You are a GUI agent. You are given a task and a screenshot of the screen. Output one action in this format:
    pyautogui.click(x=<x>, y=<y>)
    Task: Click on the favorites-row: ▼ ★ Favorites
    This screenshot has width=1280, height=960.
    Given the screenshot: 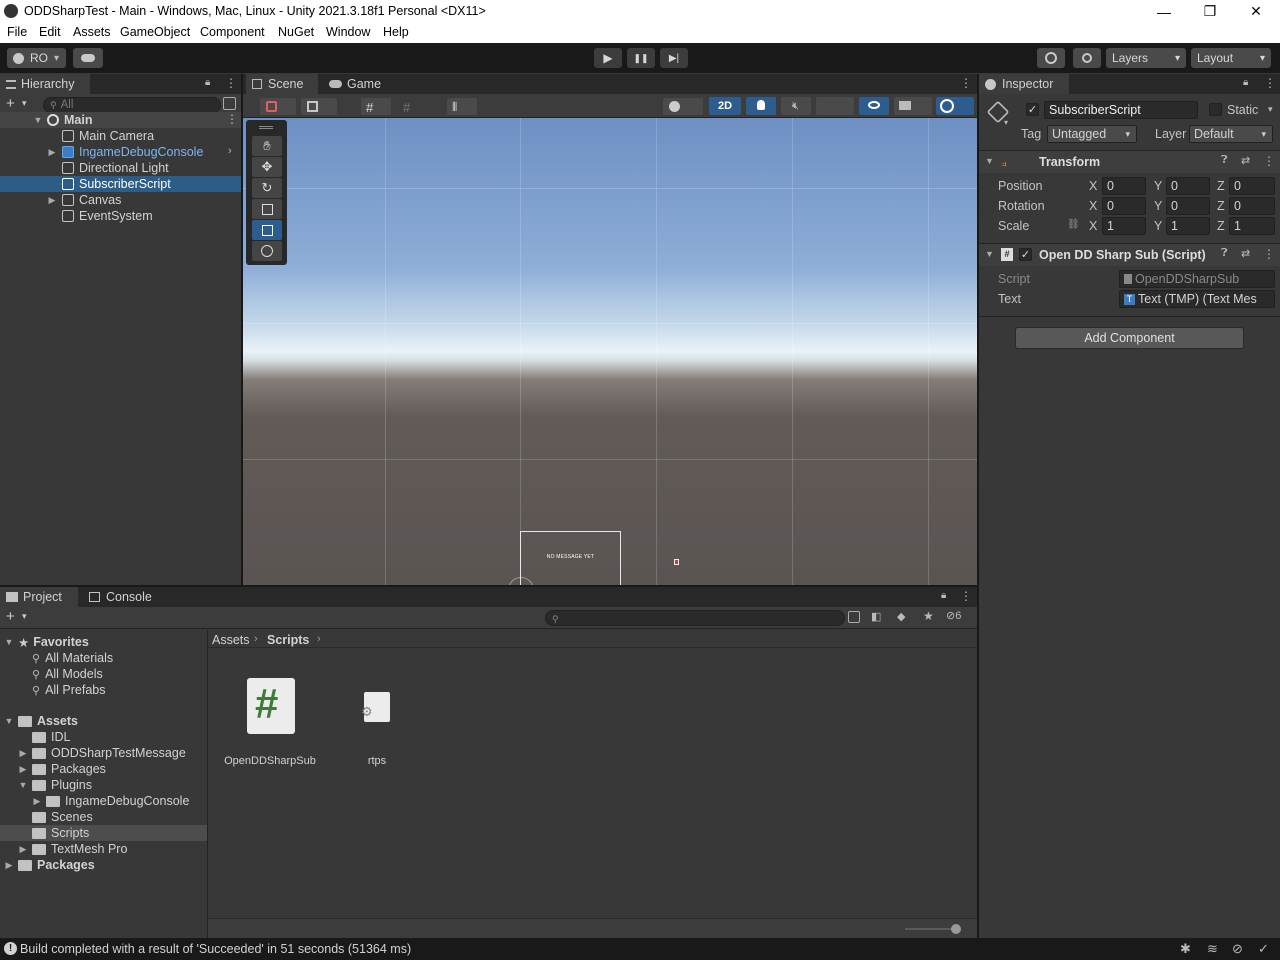 What is the action you would take?
    pyautogui.click(x=103, y=642)
    